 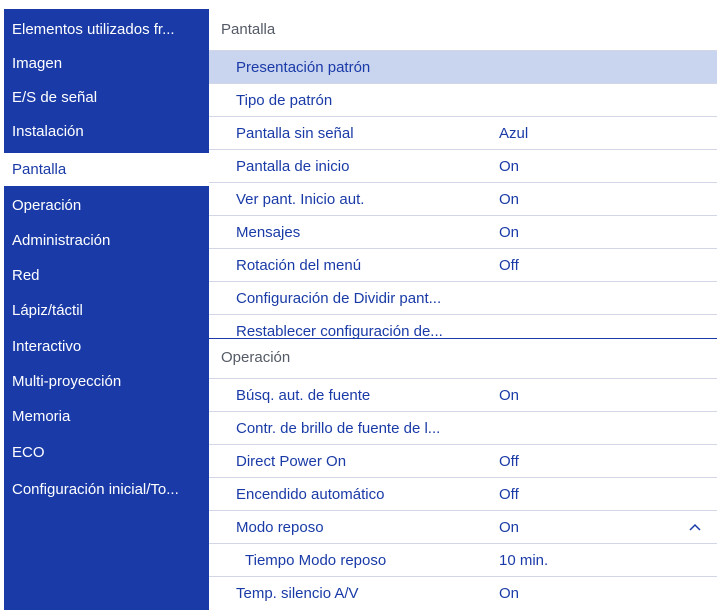 What do you see at coordinates (463, 559) in the screenshot?
I see `menu-row-tiempo-modo-reposo: Tiempo Modo reposo 10 min.` at bounding box center [463, 559].